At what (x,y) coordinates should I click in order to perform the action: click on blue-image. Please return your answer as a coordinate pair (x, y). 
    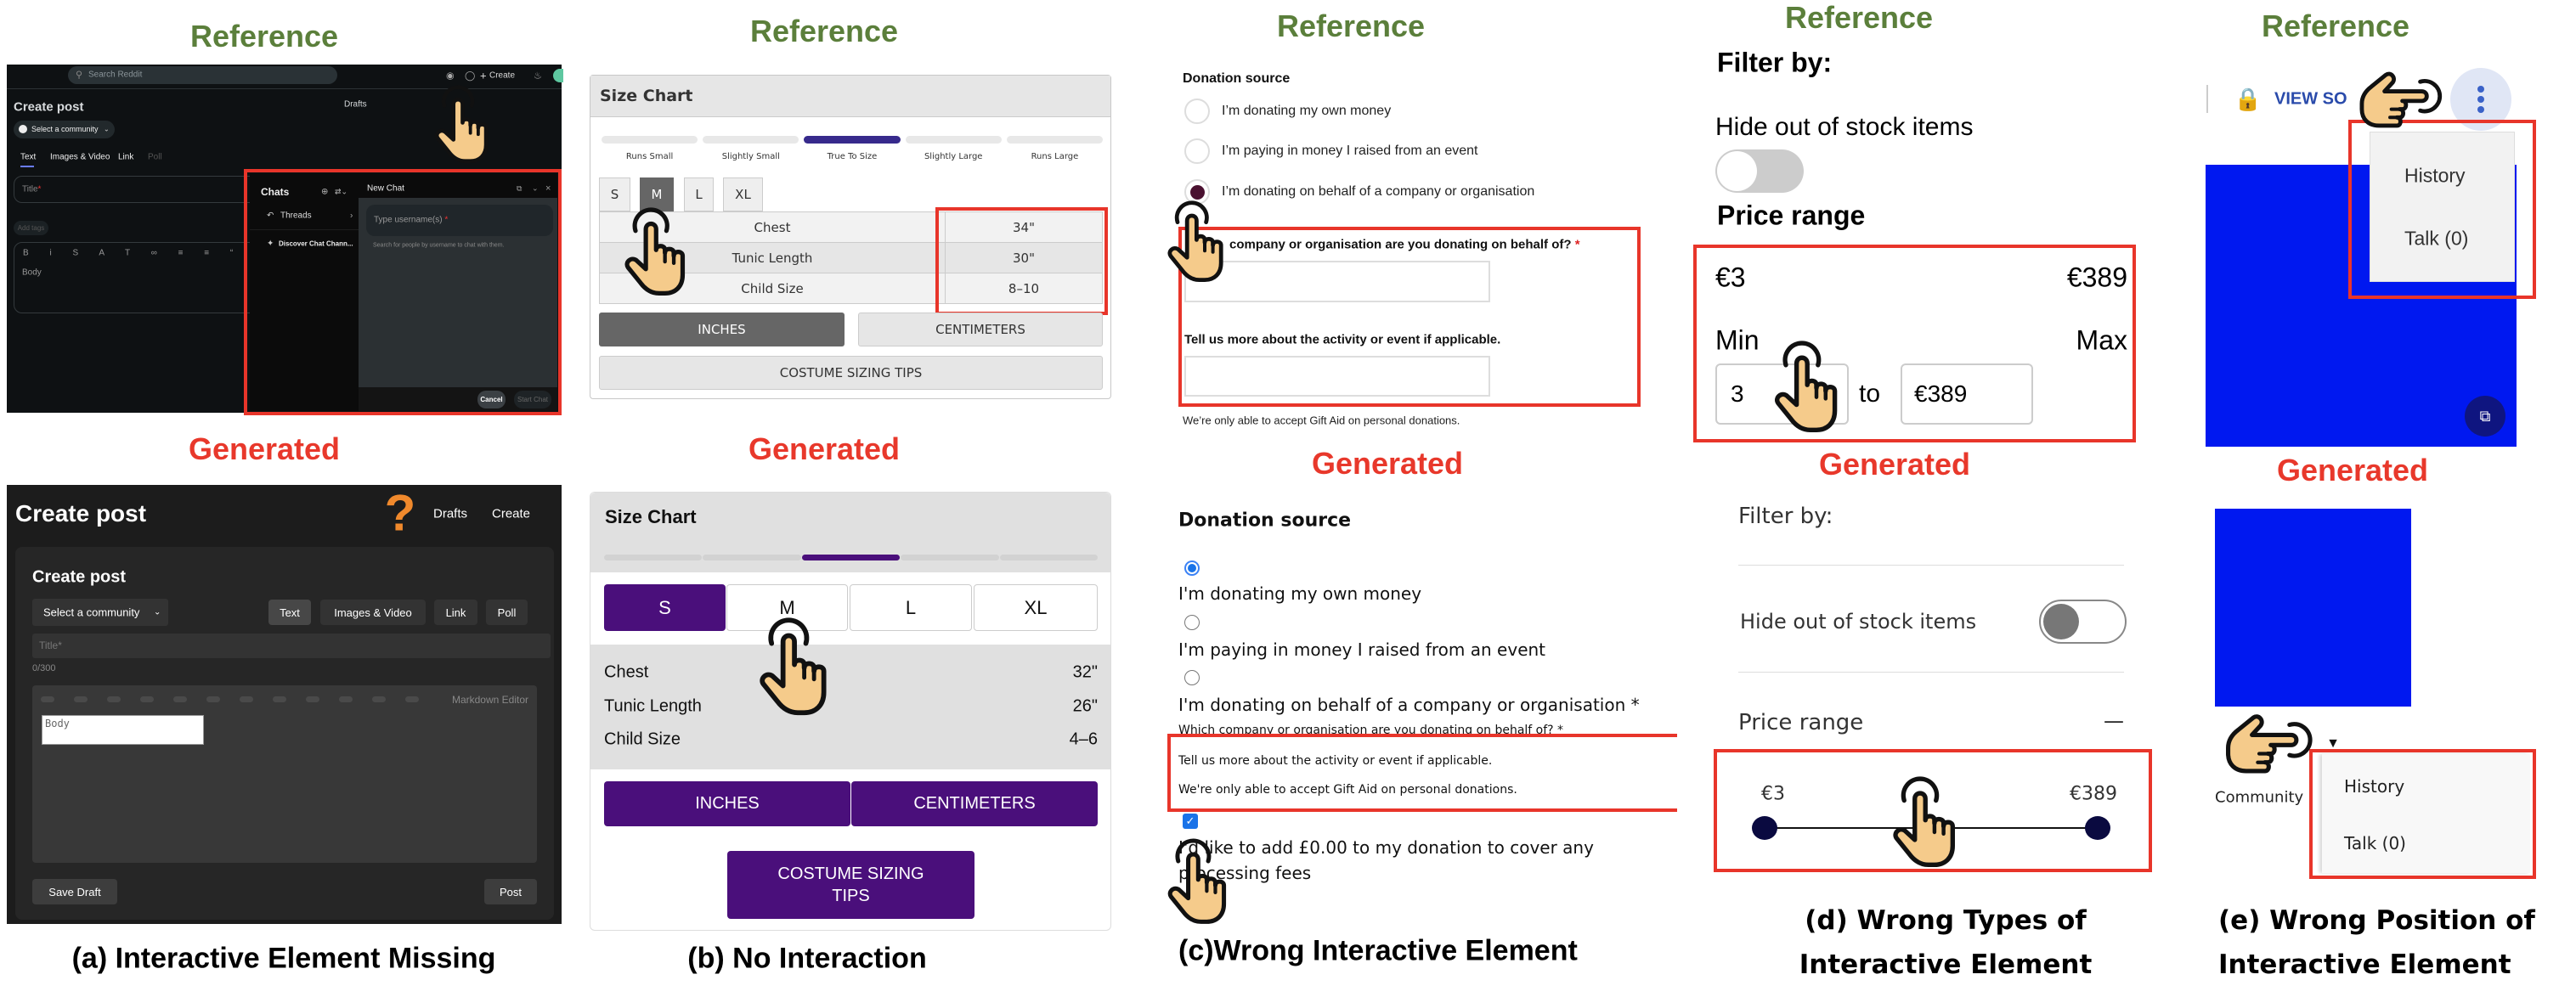
    Looking at the image, I should click on (2313, 608).